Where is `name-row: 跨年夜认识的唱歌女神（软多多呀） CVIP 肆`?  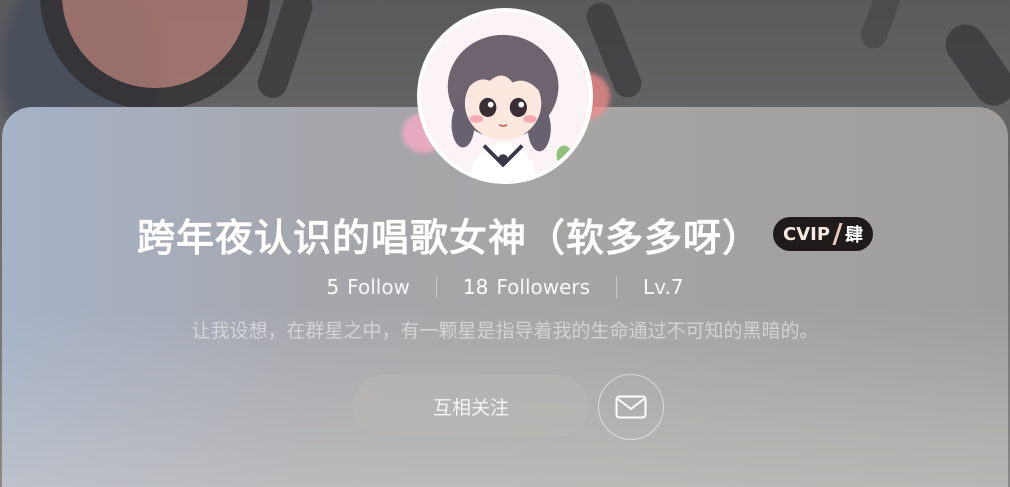 name-row: 跨年夜认识的唱歌女神（软多多呀） CVIP 肆 is located at coordinates (505, 234).